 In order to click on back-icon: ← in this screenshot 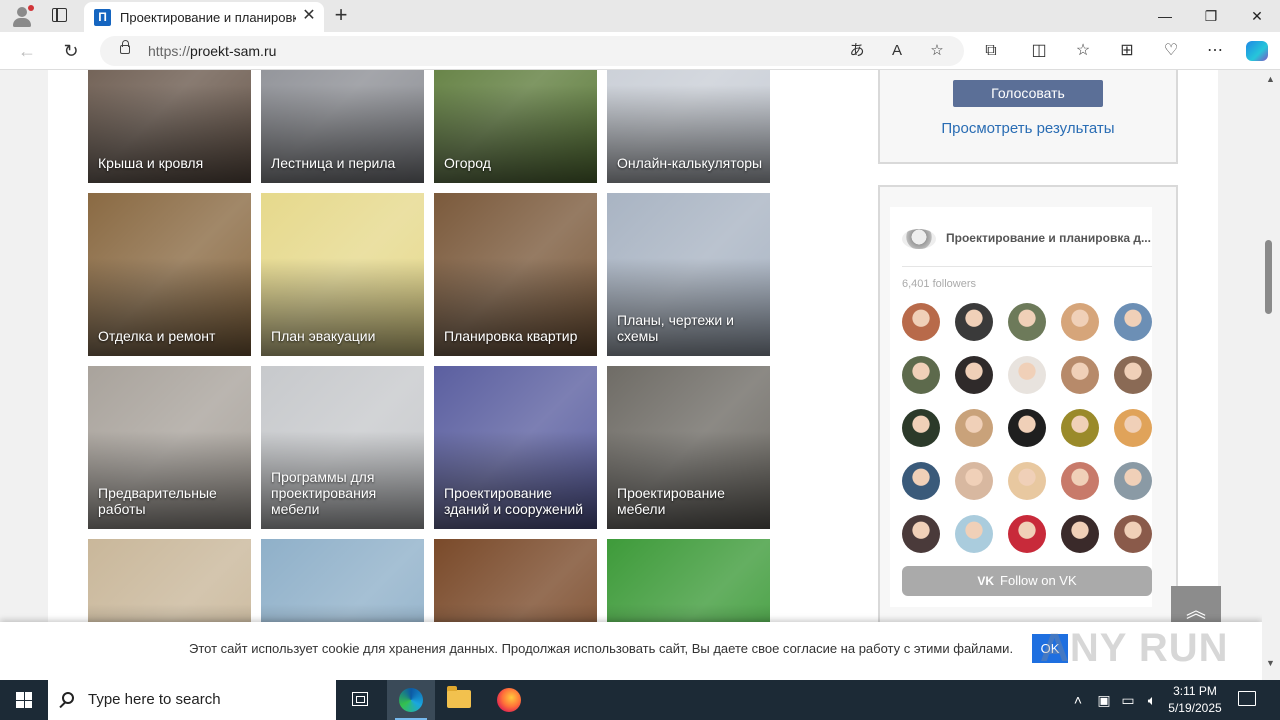, I will do `click(27, 51)`.